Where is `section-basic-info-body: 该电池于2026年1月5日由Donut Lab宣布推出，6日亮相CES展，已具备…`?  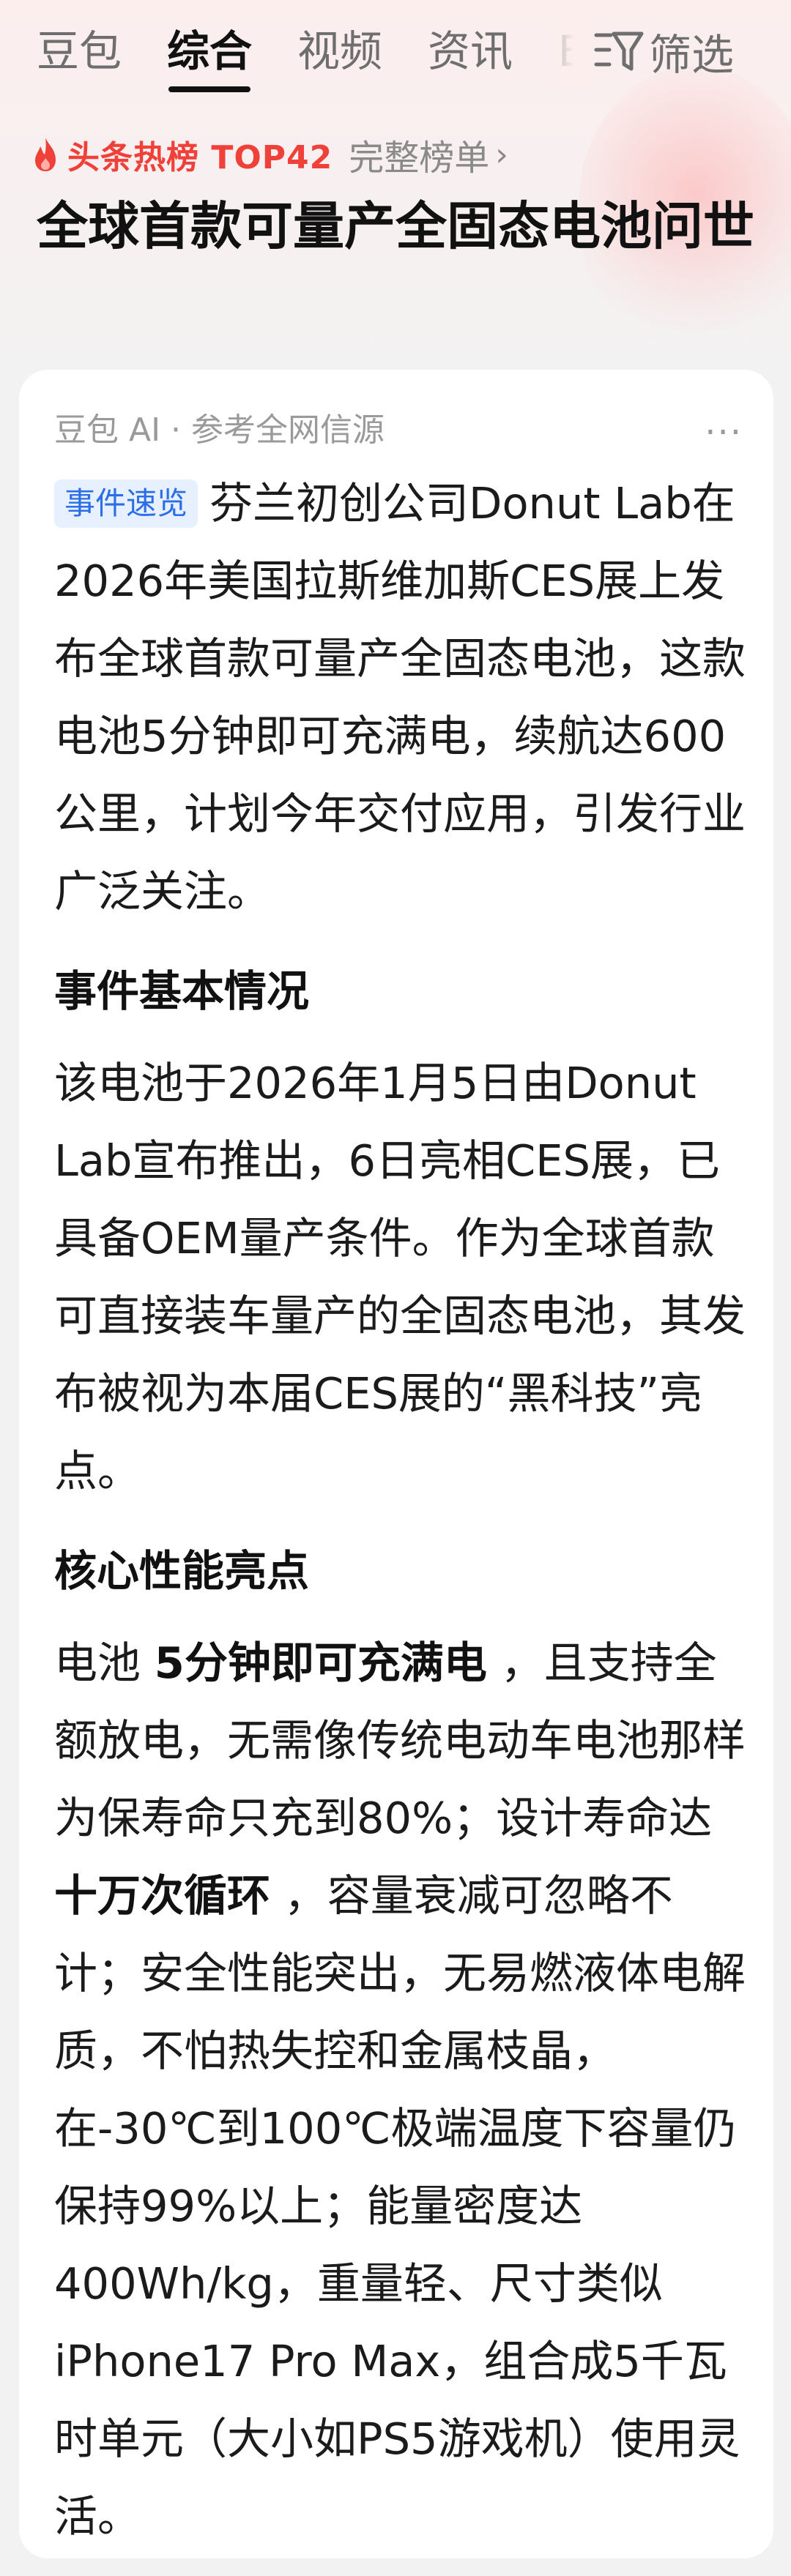
section-basic-info-body: 该电池于2026年1月5日由Donut Lab宣布推出，6日亮相CES展，已具备… is located at coordinates (400, 1277).